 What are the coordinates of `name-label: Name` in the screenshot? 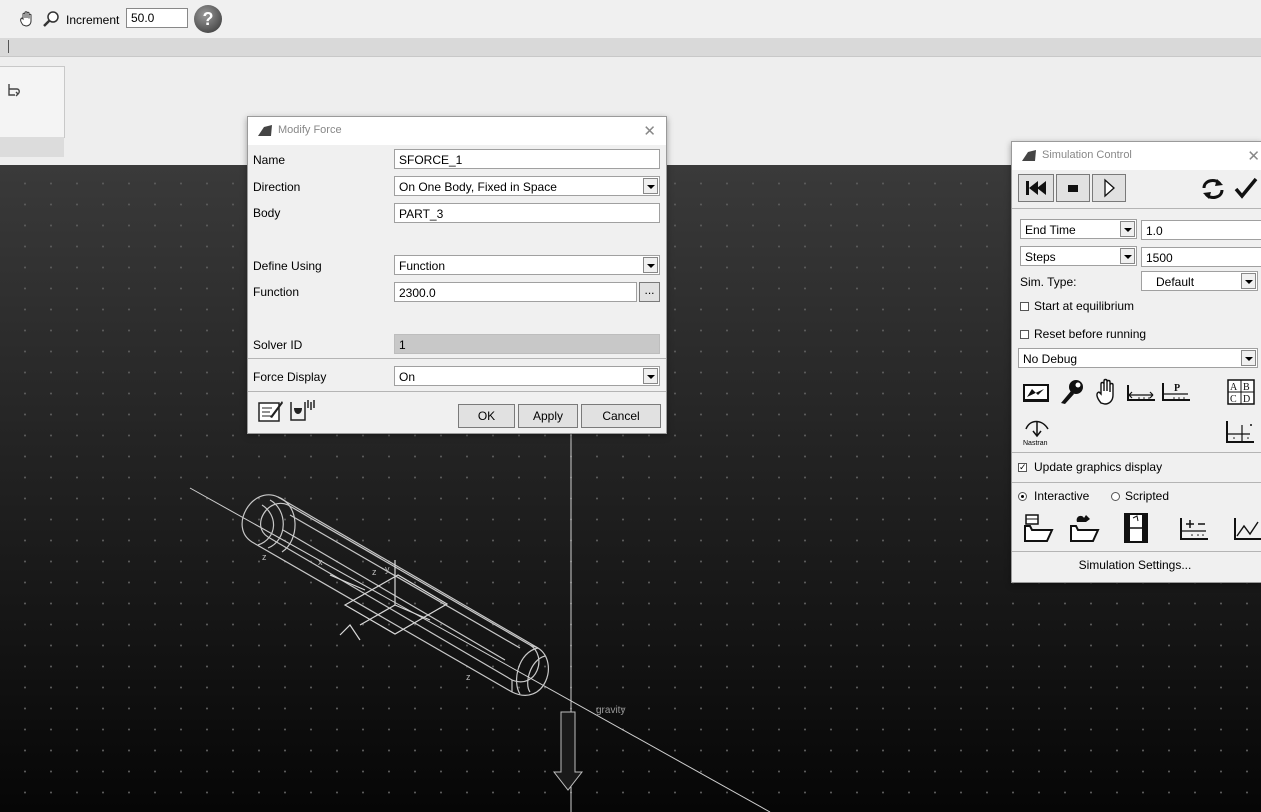 It's located at (269, 160).